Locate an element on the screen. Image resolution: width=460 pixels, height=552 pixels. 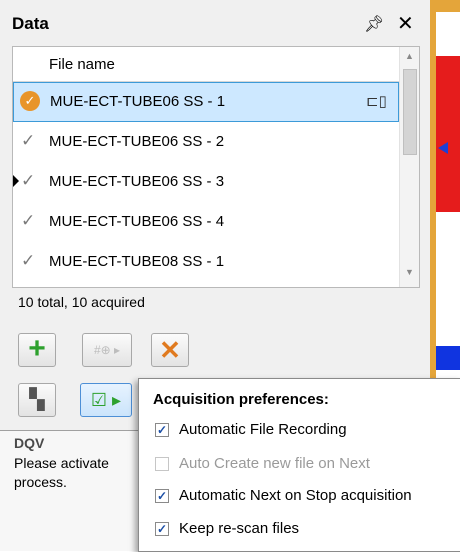
row-pointer-icon is located at coordinates (16, 181).